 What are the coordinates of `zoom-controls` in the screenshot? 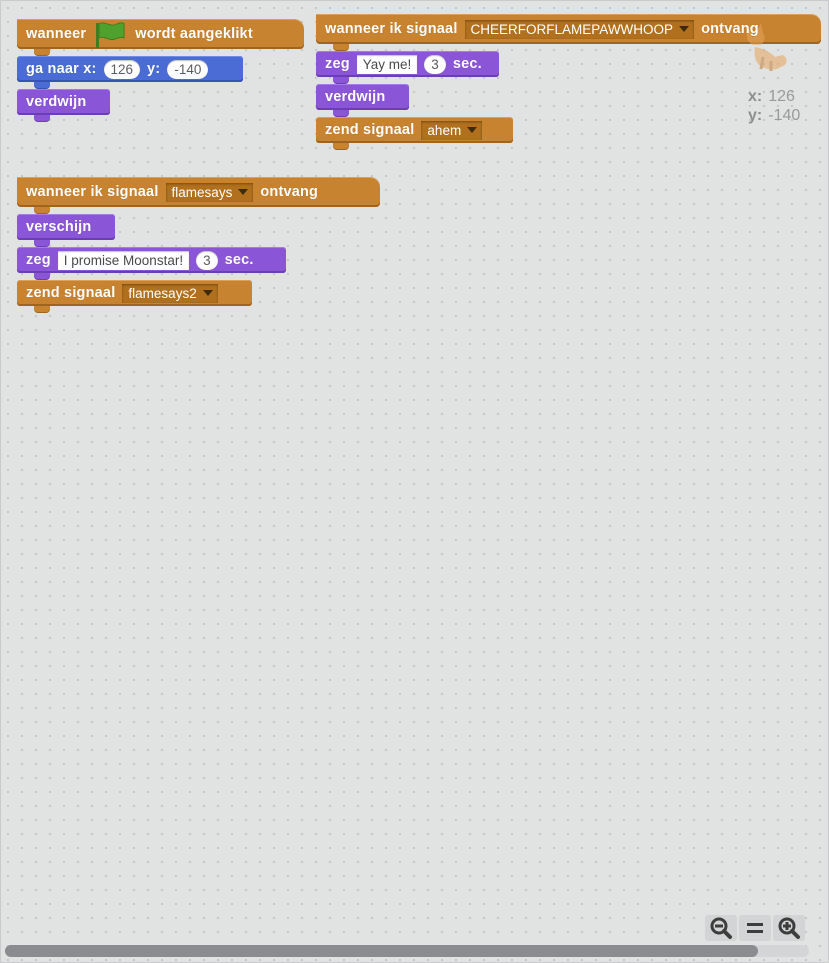 It's located at (755, 929).